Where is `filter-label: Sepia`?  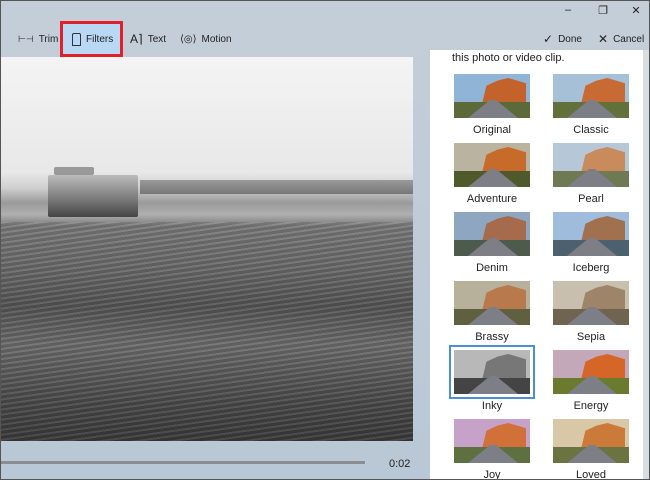 filter-label: Sepia is located at coordinates (591, 337).